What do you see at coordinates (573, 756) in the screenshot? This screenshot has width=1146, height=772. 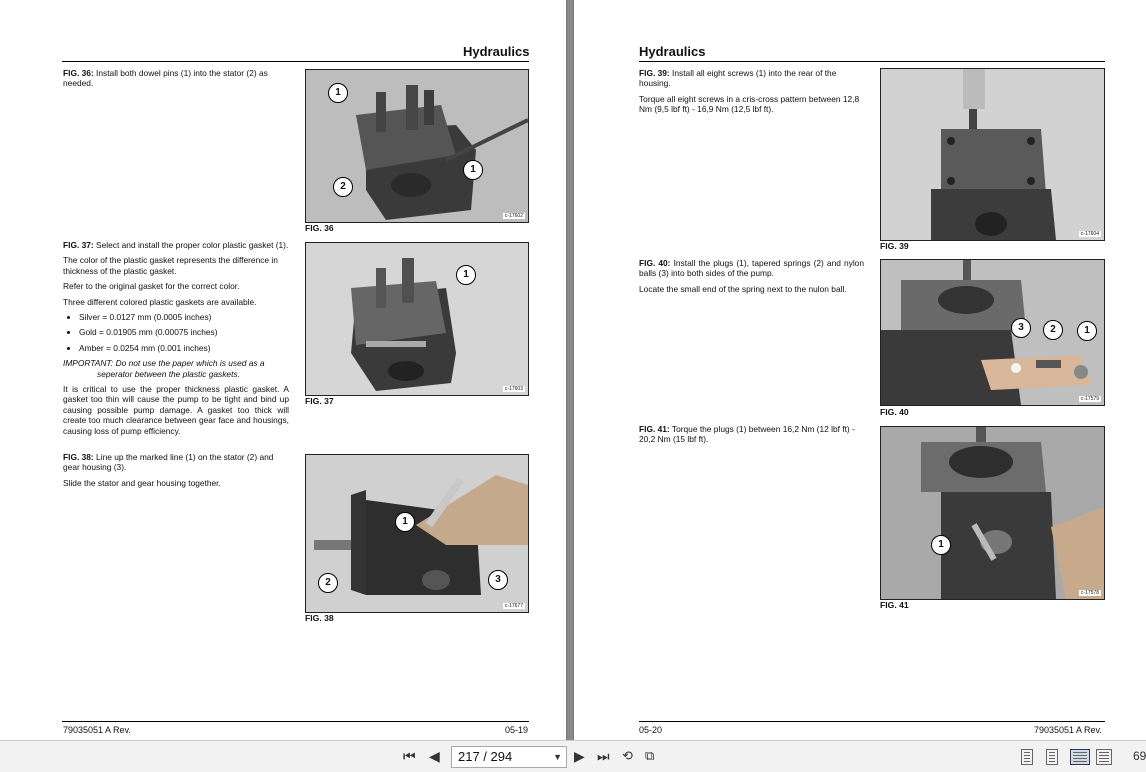 I see `viewer-toolbar: ⏮ ◀ 217 / 294 ▼ ▶ ⏭ ⟲ ⧉ 69` at bounding box center [573, 756].